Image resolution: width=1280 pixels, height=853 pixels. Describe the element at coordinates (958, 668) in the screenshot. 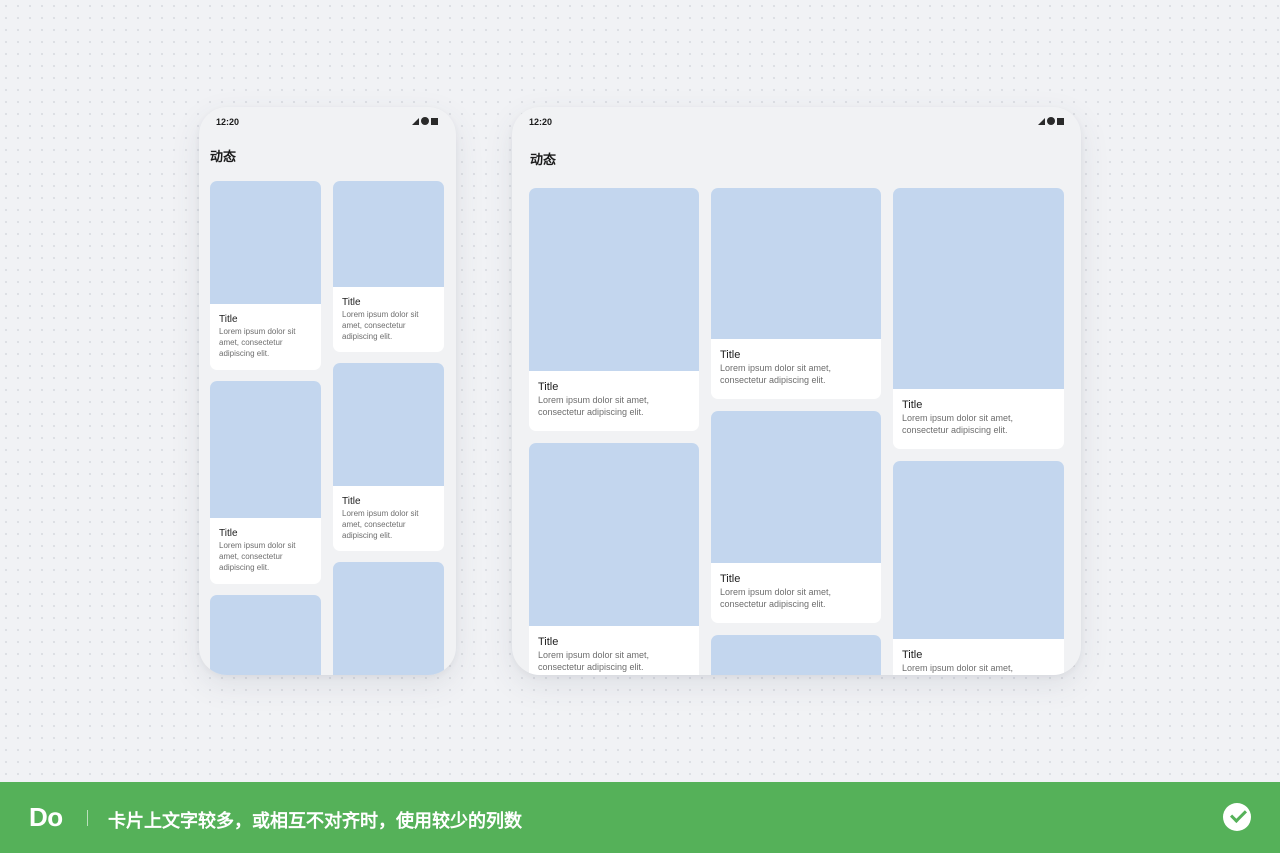

I see `card-description: Lorem ipsum dolor sit amet,` at that location.